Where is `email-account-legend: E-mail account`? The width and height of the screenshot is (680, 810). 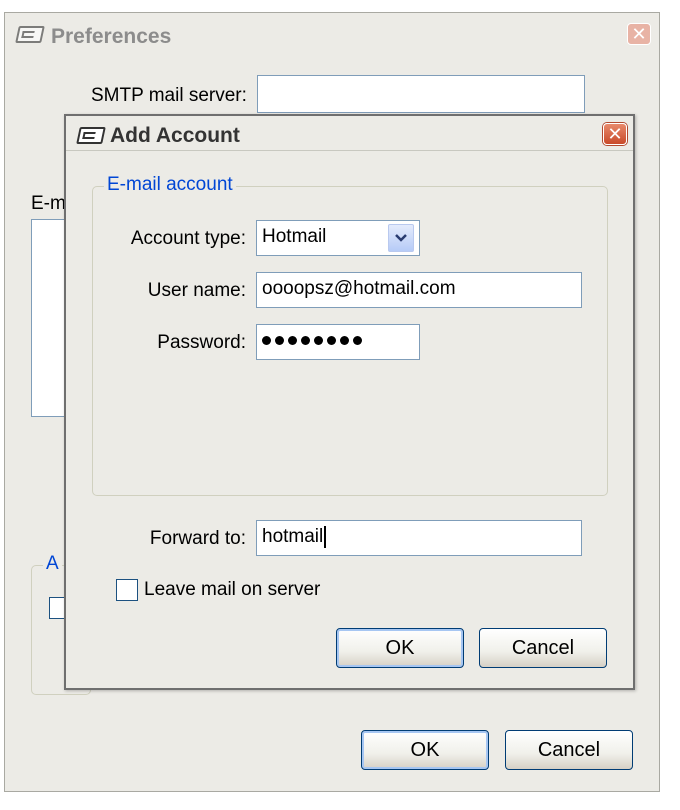 email-account-legend: E-mail account is located at coordinates (170, 185).